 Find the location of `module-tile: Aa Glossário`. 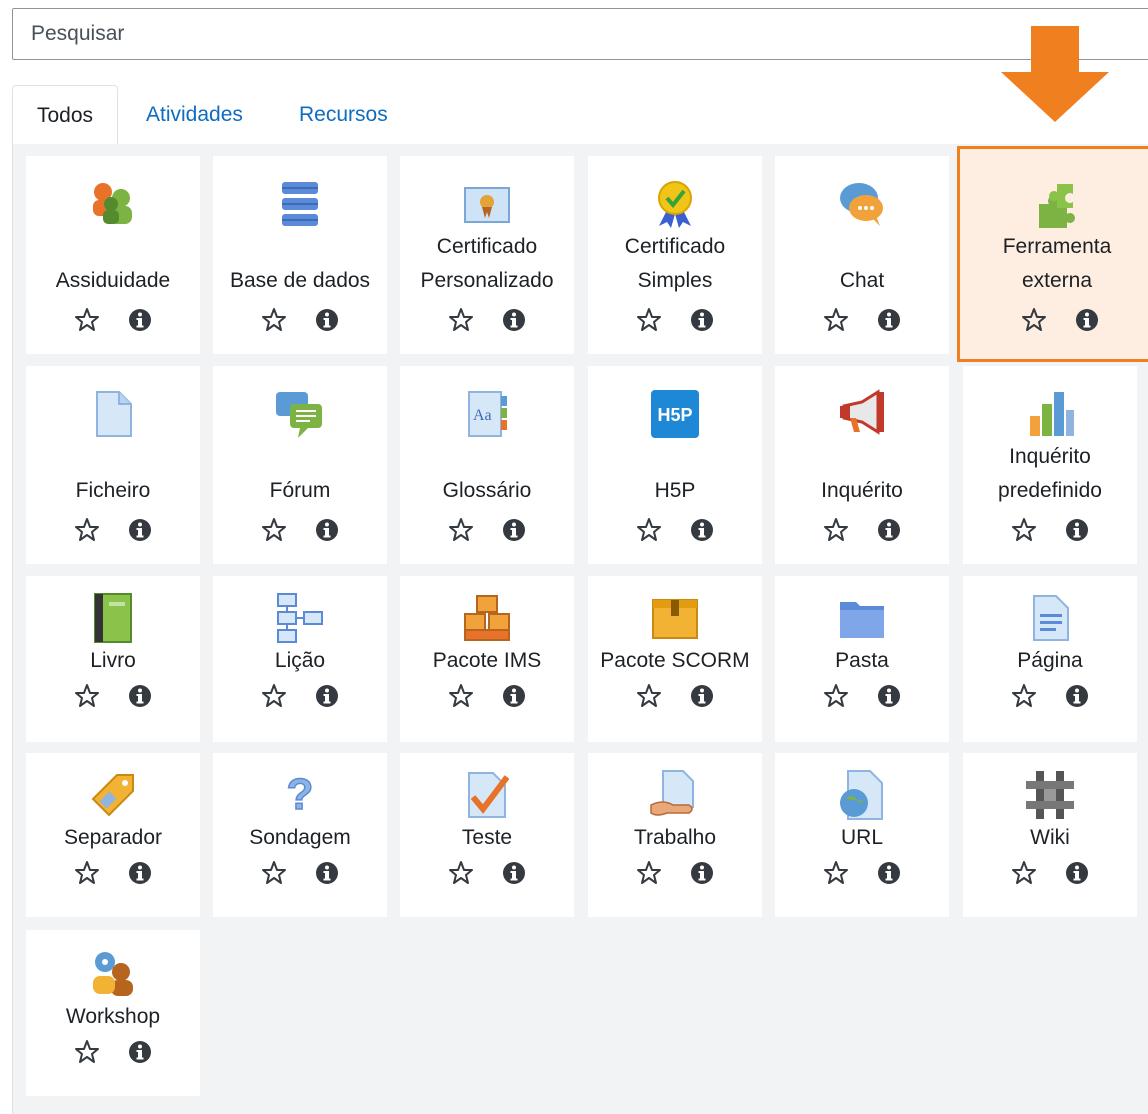

module-tile: Aa Glossário is located at coordinates (487, 465).